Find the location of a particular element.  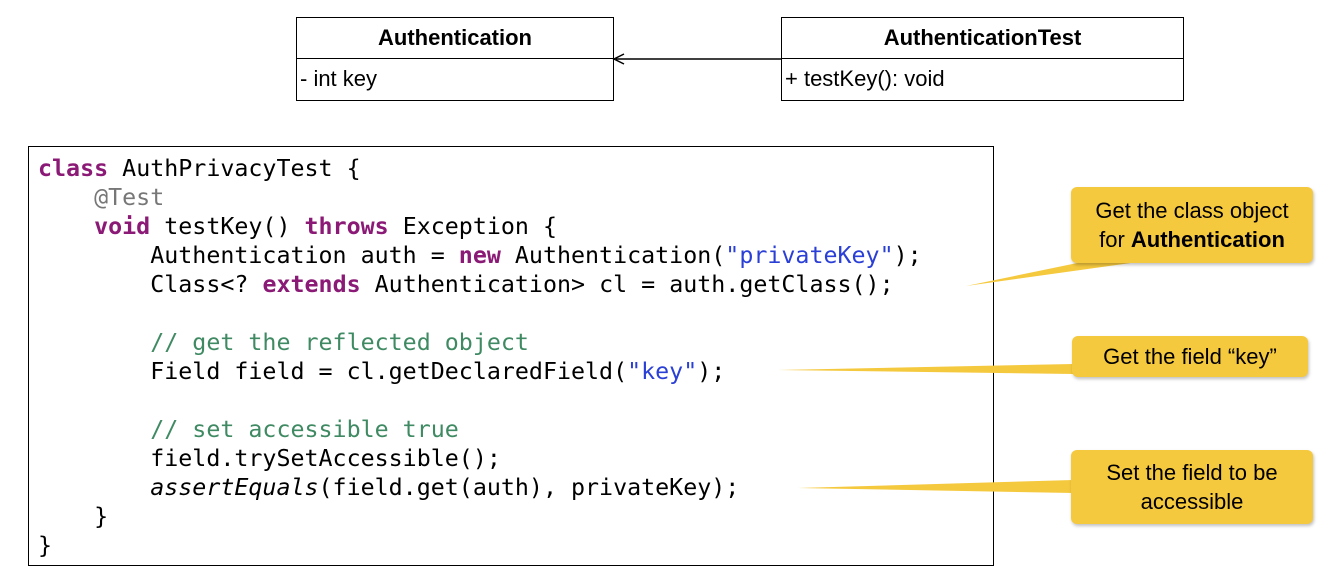

callout-text: Get the field “key” is located at coordinates (1190, 356).